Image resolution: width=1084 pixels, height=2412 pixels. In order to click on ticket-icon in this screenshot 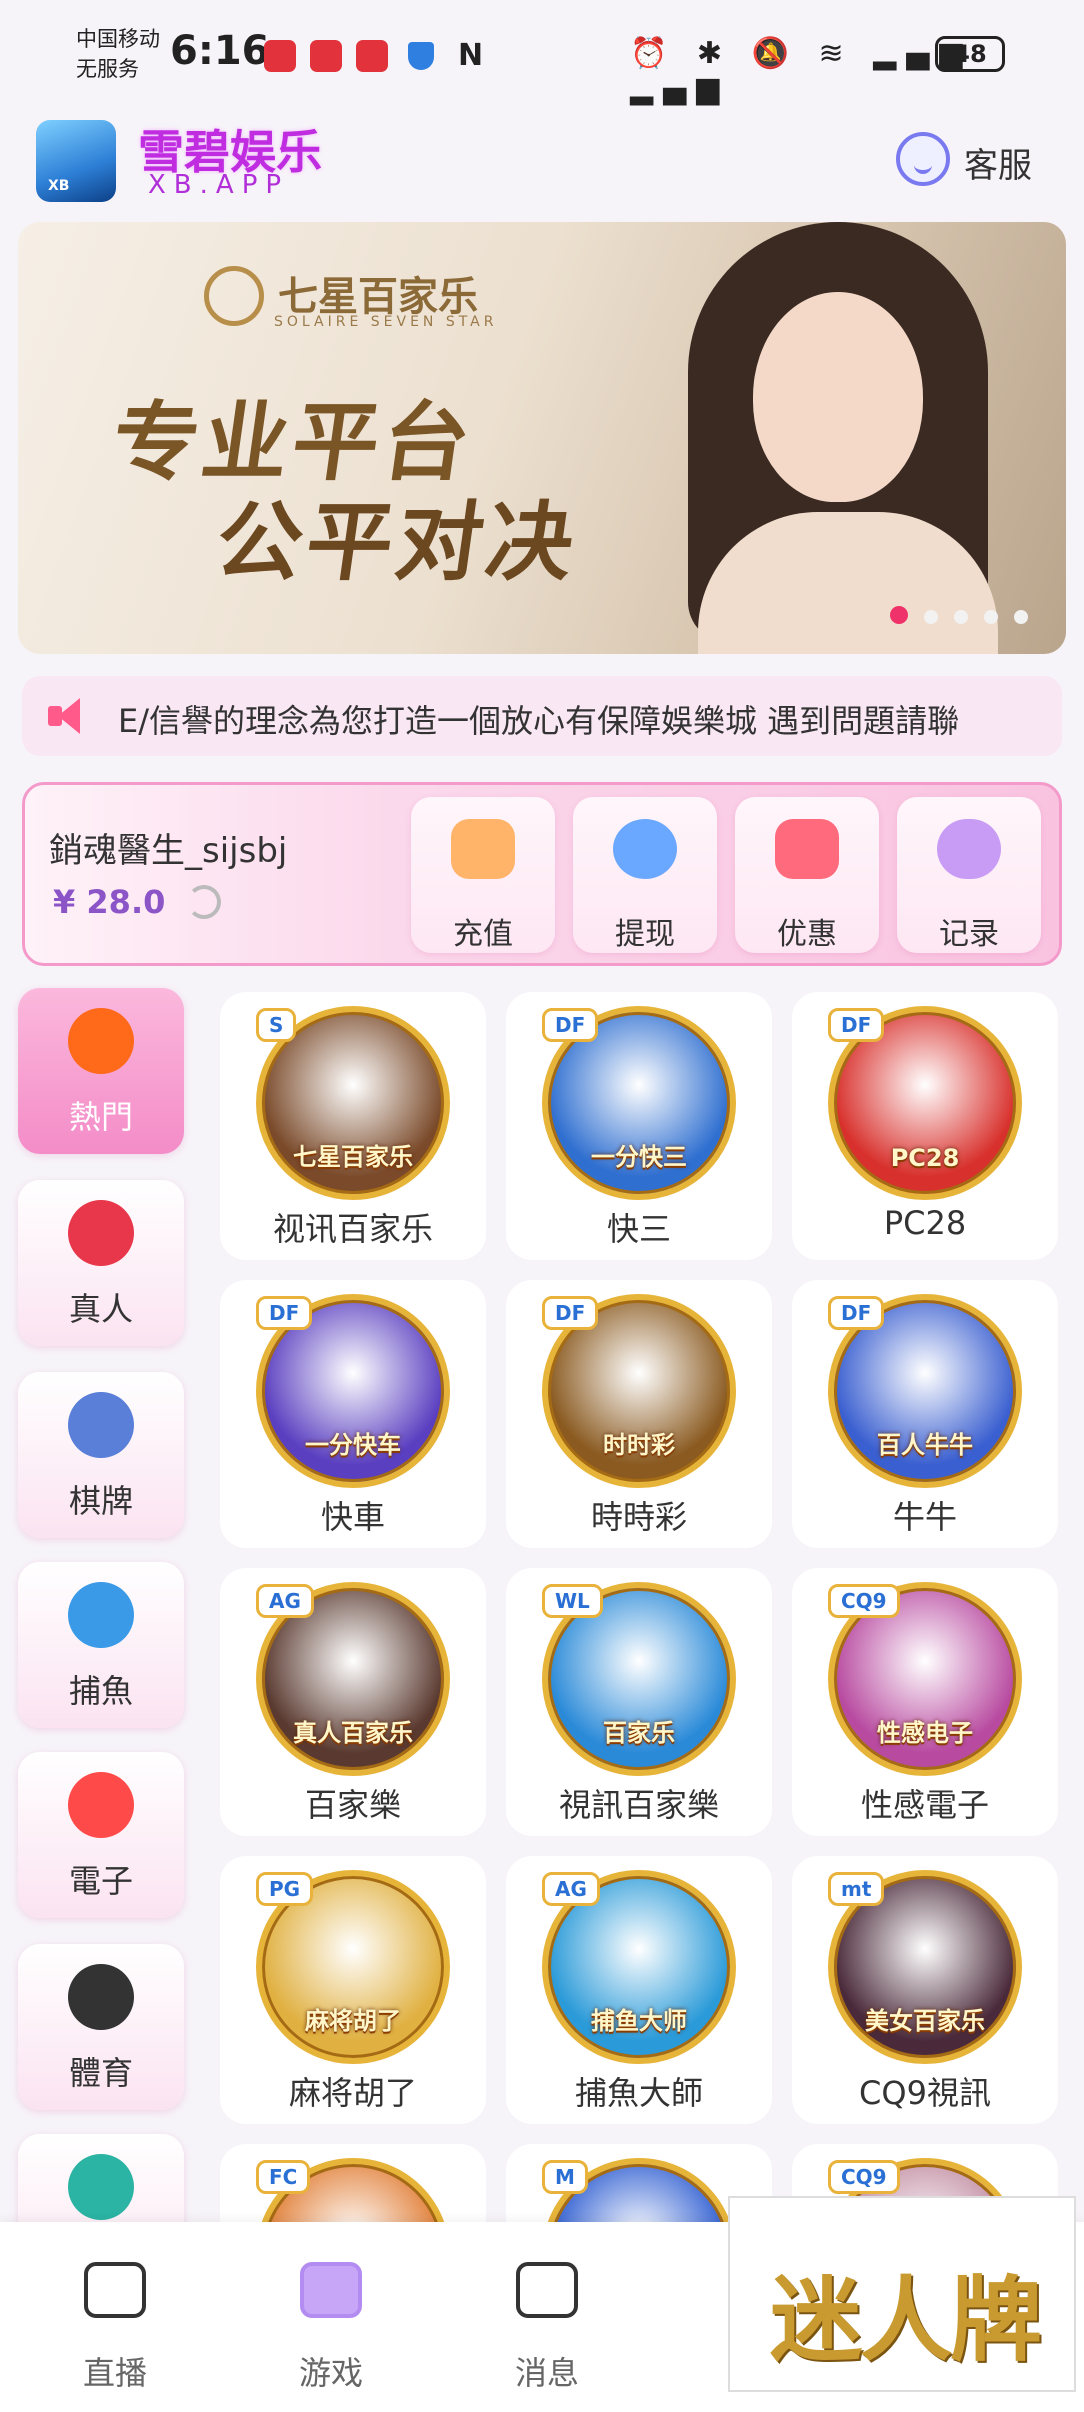, I will do `click(807, 849)`.